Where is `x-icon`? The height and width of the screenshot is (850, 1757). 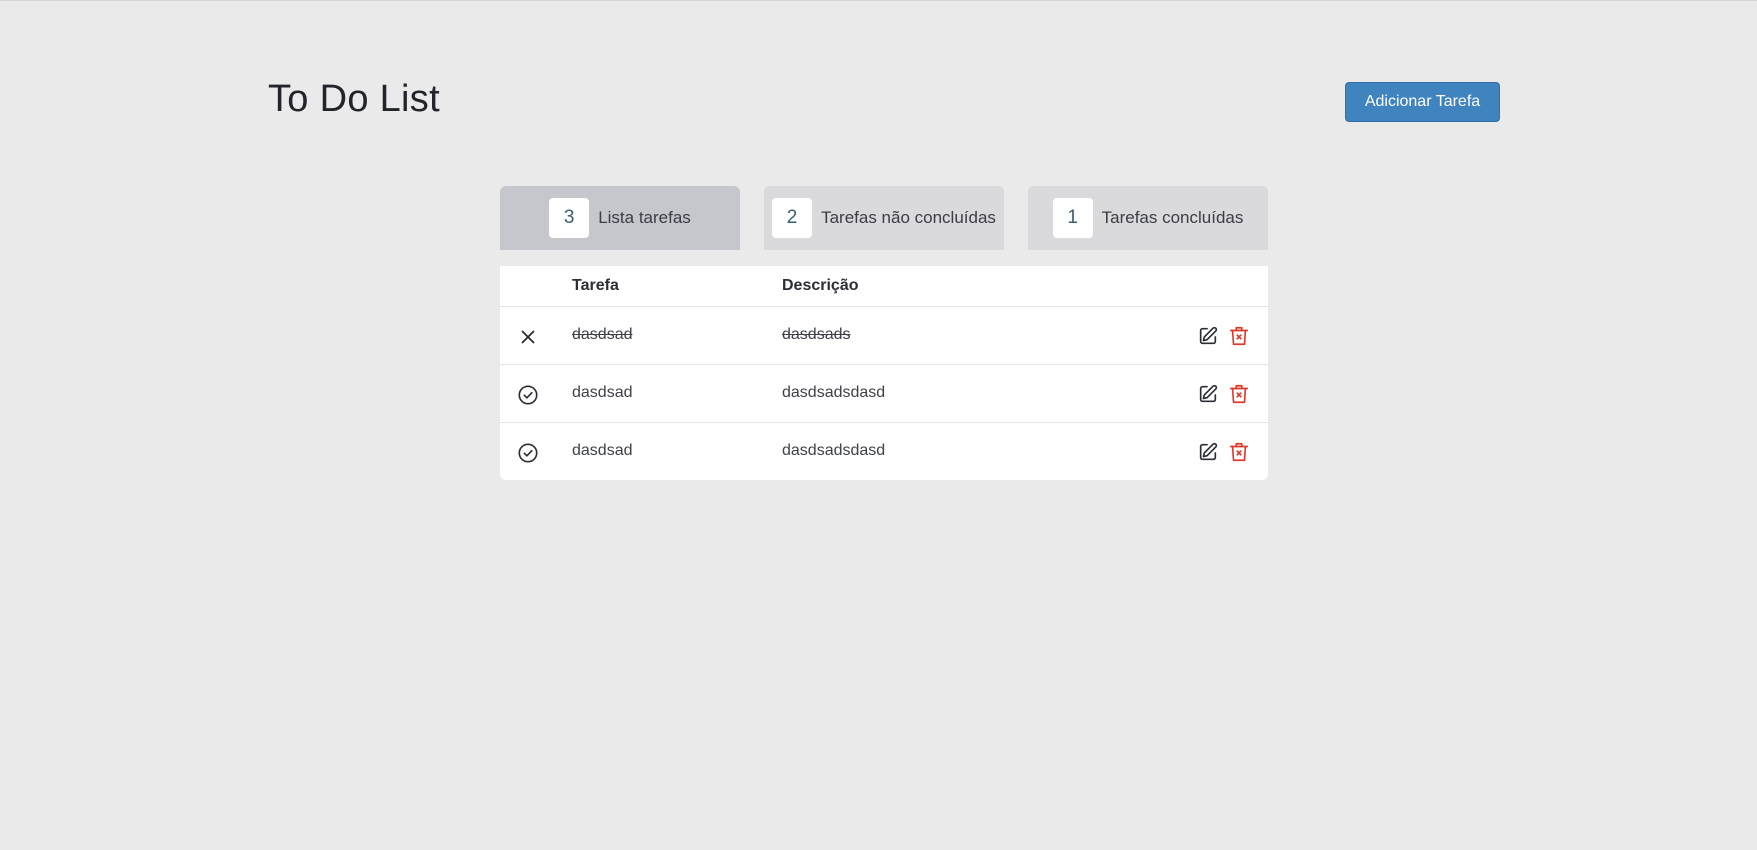 x-icon is located at coordinates (528, 337).